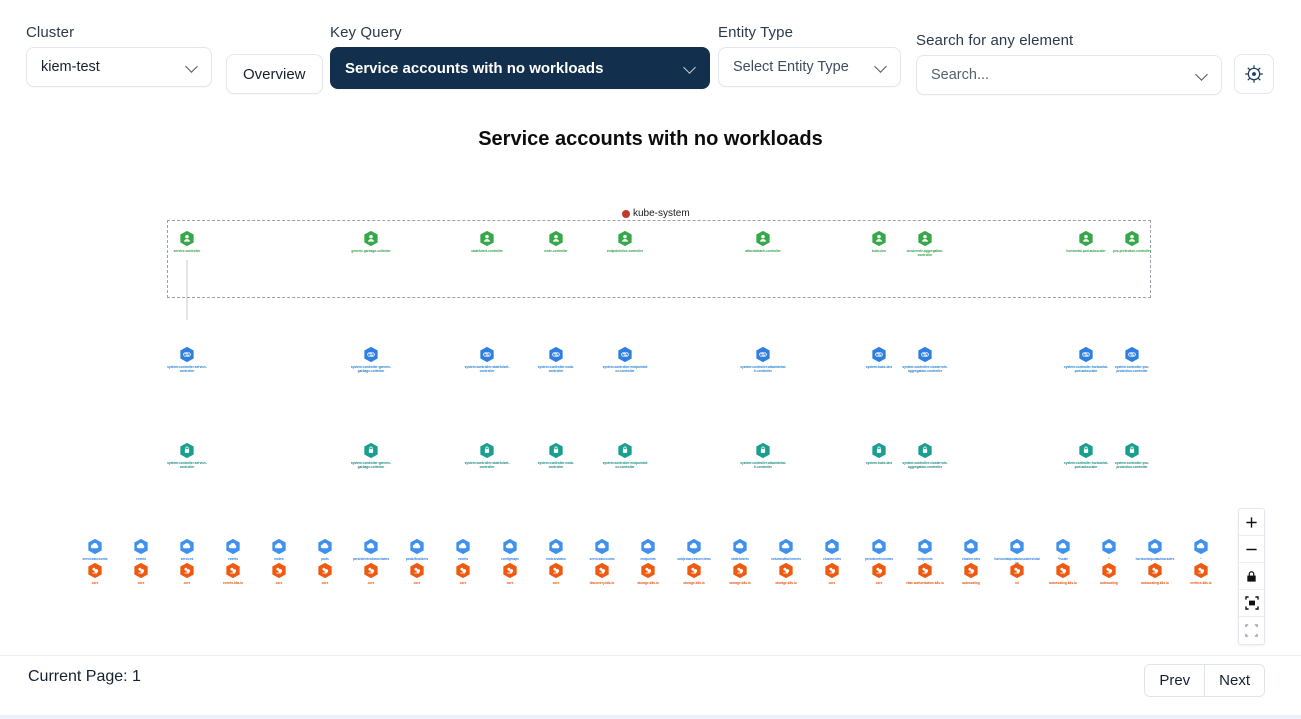 This screenshot has width=1301, height=719. I want to click on entity-type-select: Select Entity Type, so click(809, 67).